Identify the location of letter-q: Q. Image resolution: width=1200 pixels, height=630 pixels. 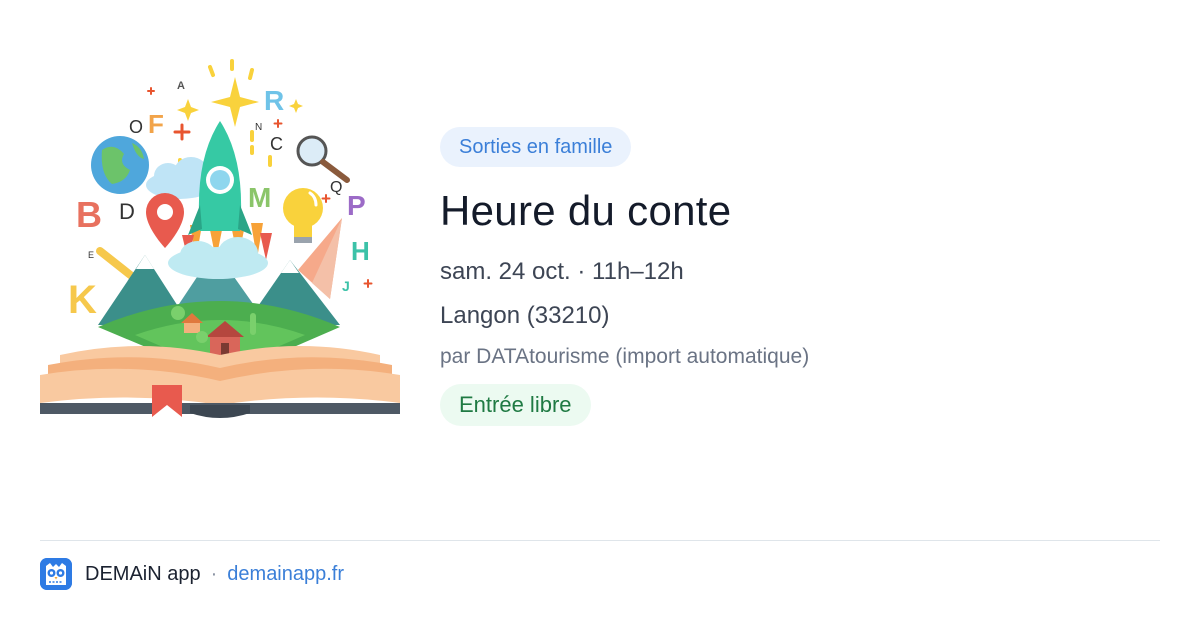
(336, 187).